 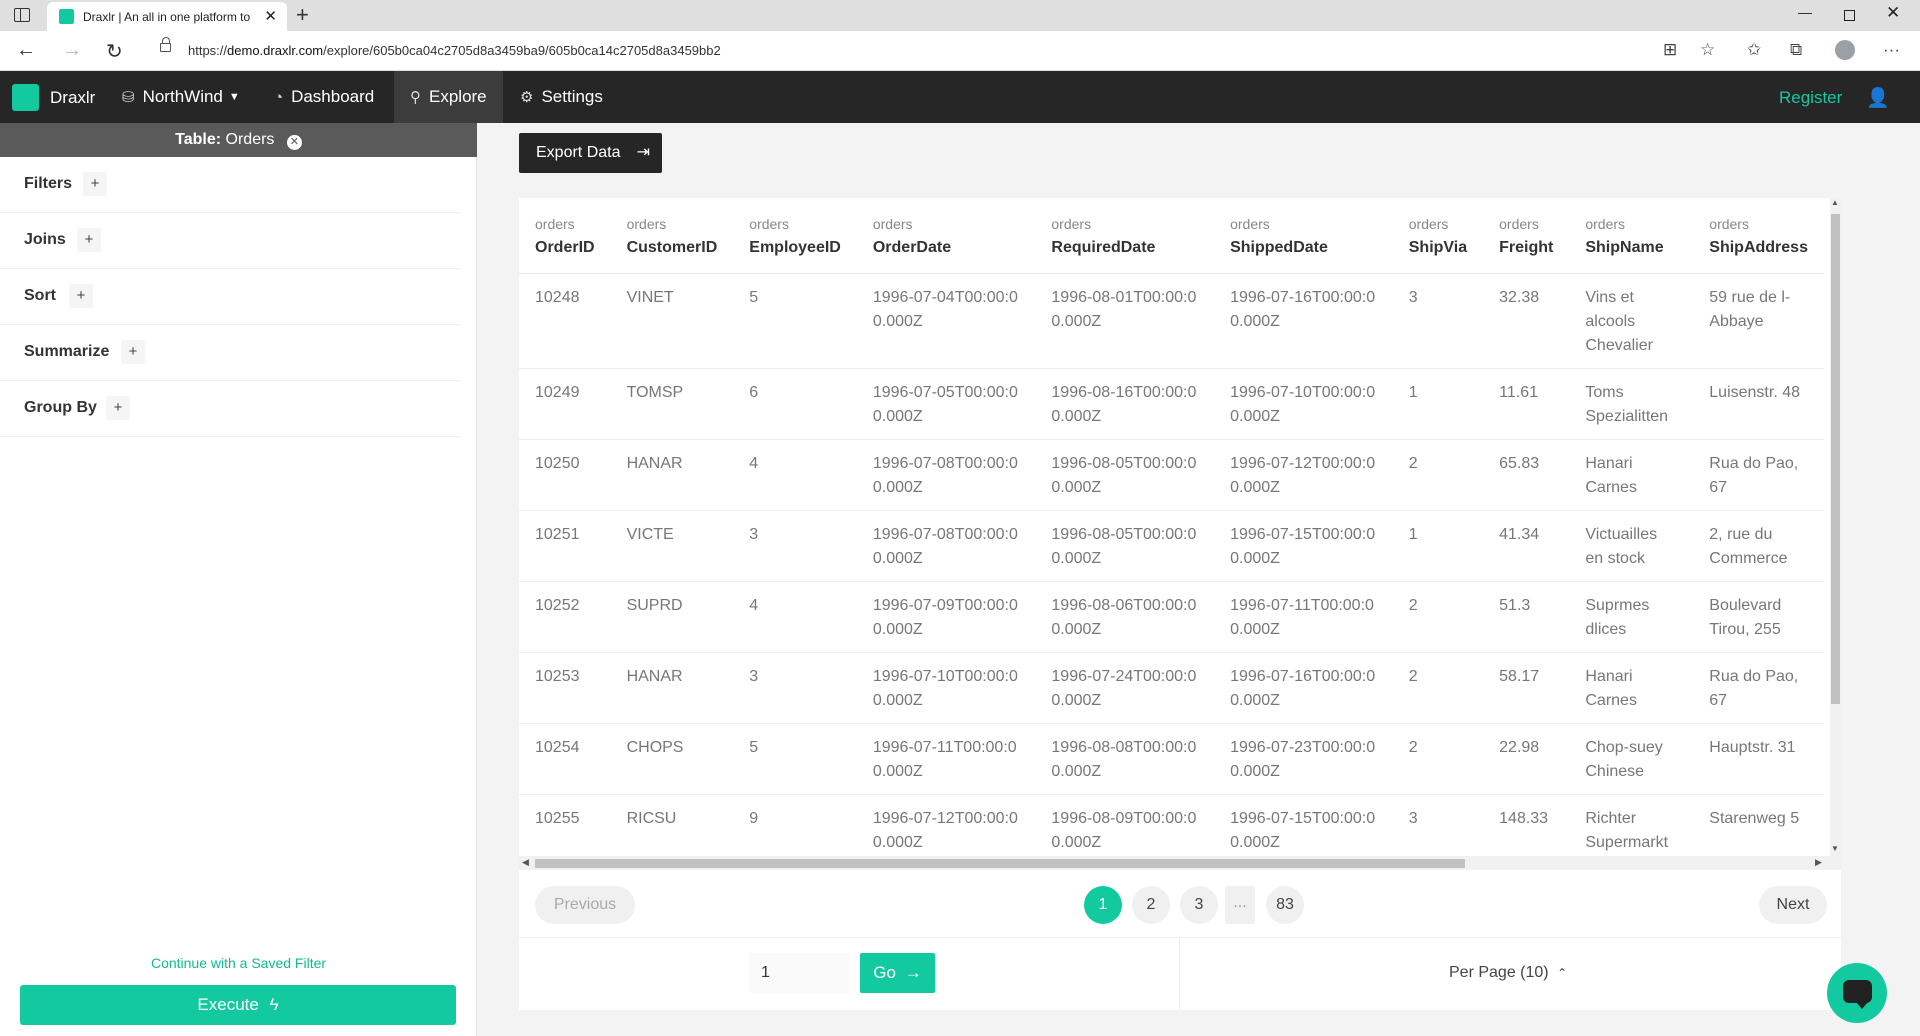 I want to click on database-selector: ⛁ NorthWind ▼, so click(x=181, y=97).